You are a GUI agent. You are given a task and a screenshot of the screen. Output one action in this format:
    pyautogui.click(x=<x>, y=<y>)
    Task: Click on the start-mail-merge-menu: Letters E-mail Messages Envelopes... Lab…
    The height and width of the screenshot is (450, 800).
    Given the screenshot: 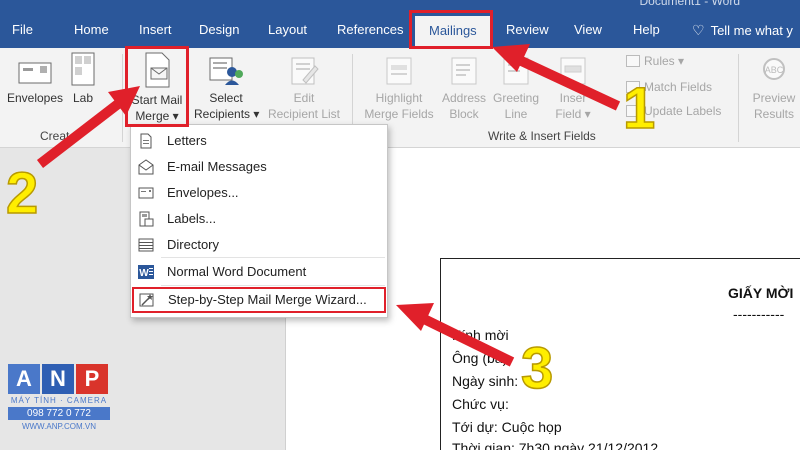 What is the action you would take?
    pyautogui.click(x=259, y=221)
    